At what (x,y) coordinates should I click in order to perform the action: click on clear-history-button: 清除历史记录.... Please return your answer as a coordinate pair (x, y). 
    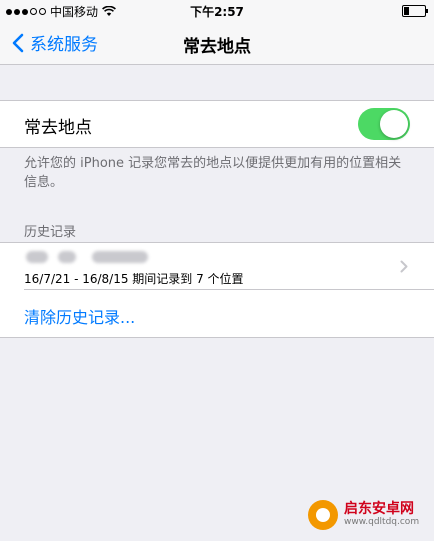
    Looking at the image, I should click on (217, 313).